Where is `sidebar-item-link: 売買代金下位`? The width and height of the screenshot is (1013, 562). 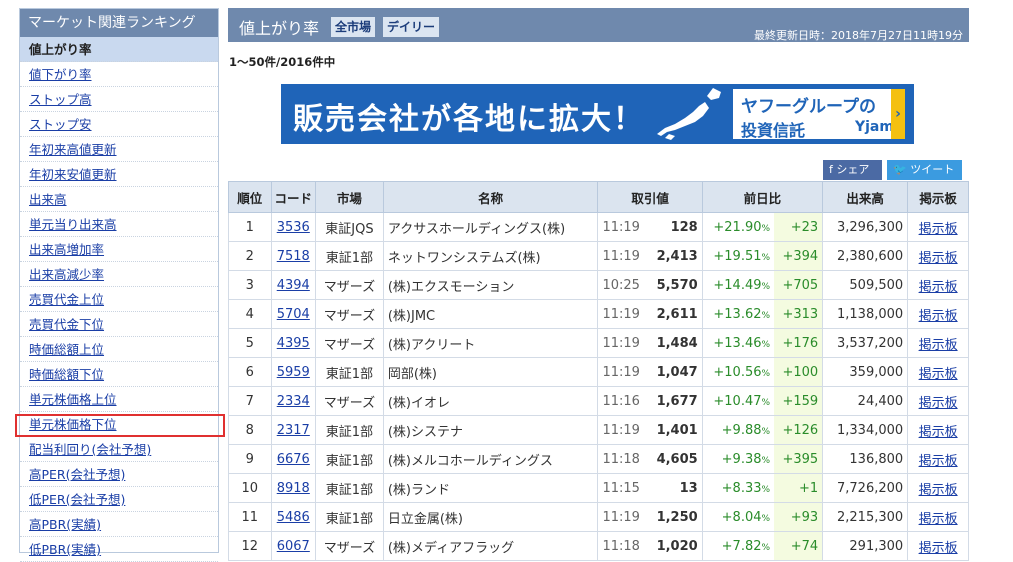
sidebar-item-link: 売買代金下位 is located at coordinates (66, 324).